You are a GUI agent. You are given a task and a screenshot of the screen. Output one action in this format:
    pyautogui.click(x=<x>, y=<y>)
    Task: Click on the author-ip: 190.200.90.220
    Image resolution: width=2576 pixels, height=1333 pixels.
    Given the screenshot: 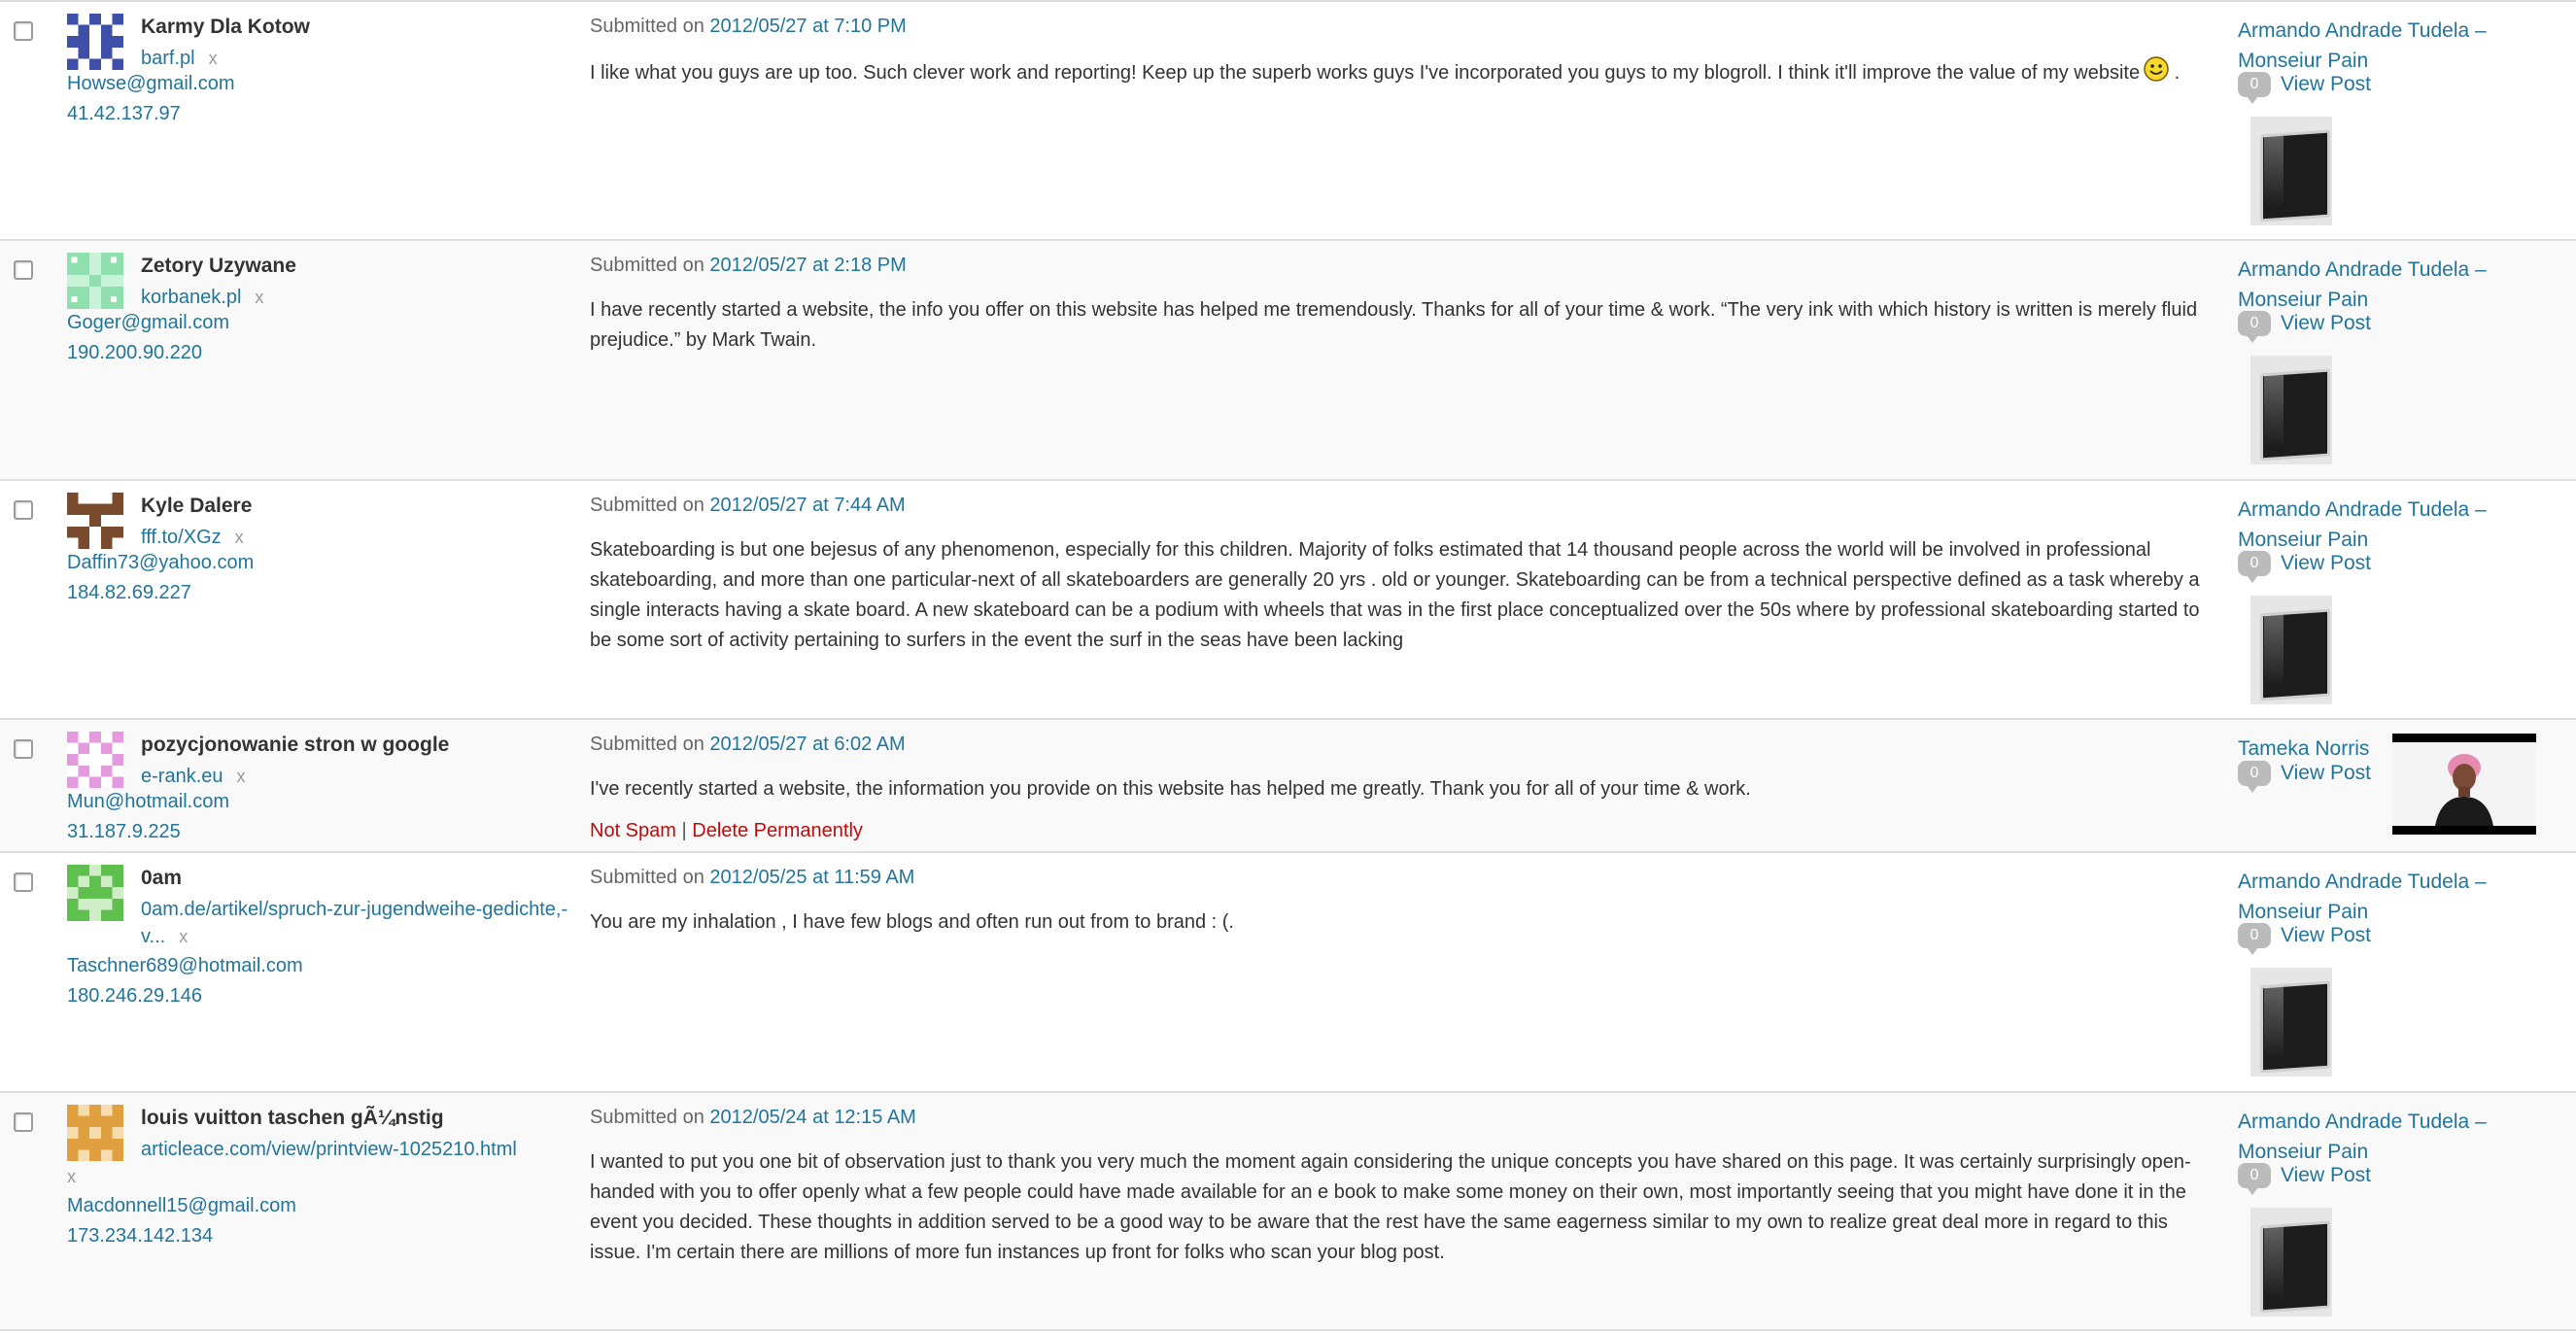 What is the action you would take?
    pyautogui.click(x=134, y=353)
    